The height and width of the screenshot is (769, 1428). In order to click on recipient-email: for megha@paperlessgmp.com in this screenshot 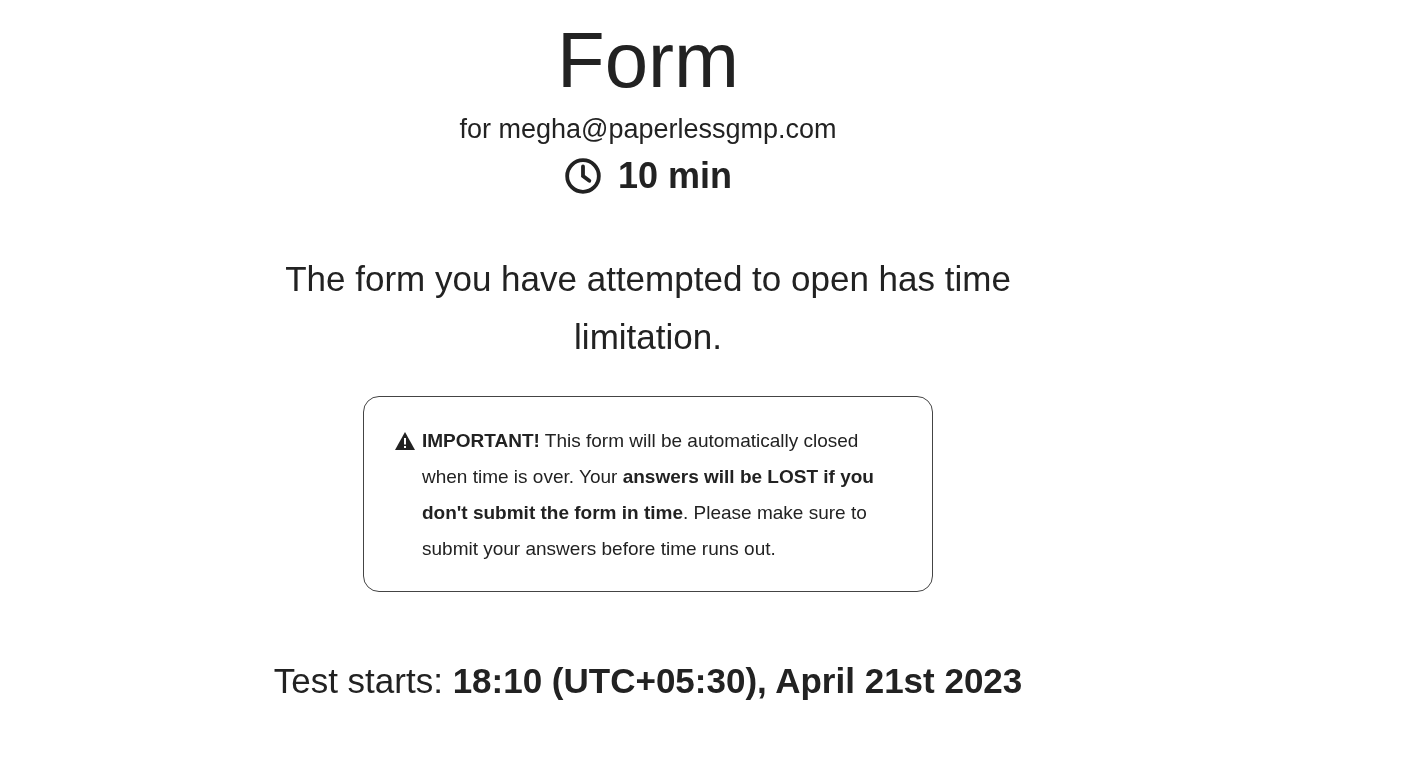, I will do `click(648, 129)`.